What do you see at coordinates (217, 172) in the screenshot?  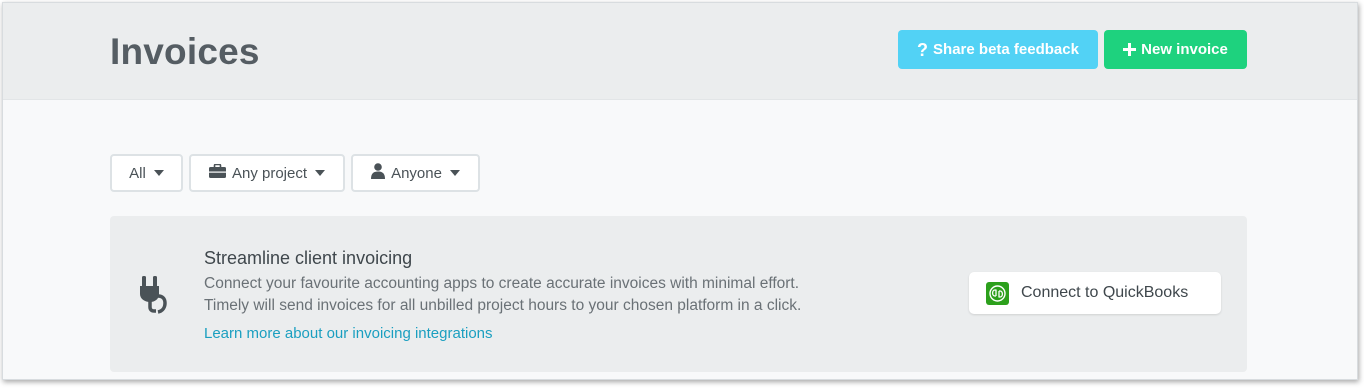 I see `briefcase-icon` at bounding box center [217, 172].